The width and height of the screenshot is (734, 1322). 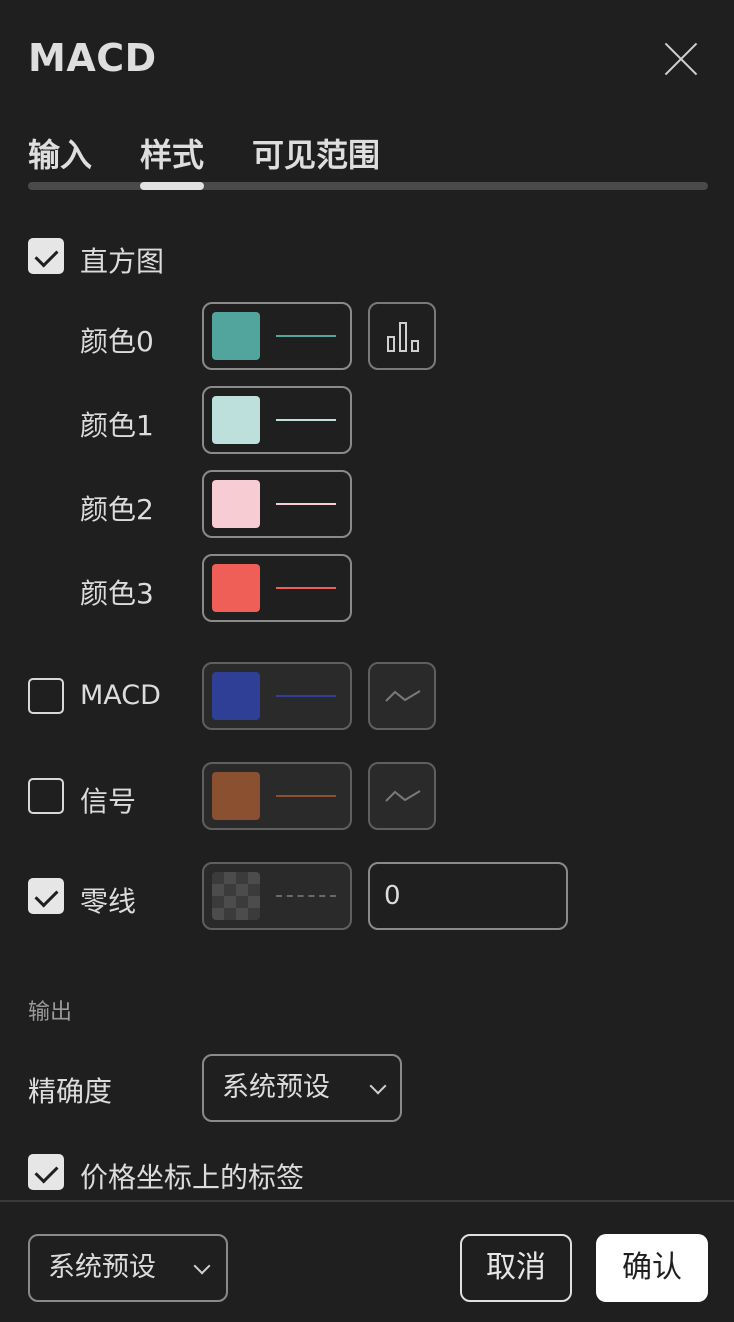 What do you see at coordinates (120, 695) in the screenshot?
I see `macd-label: MACD` at bounding box center [120, 695].